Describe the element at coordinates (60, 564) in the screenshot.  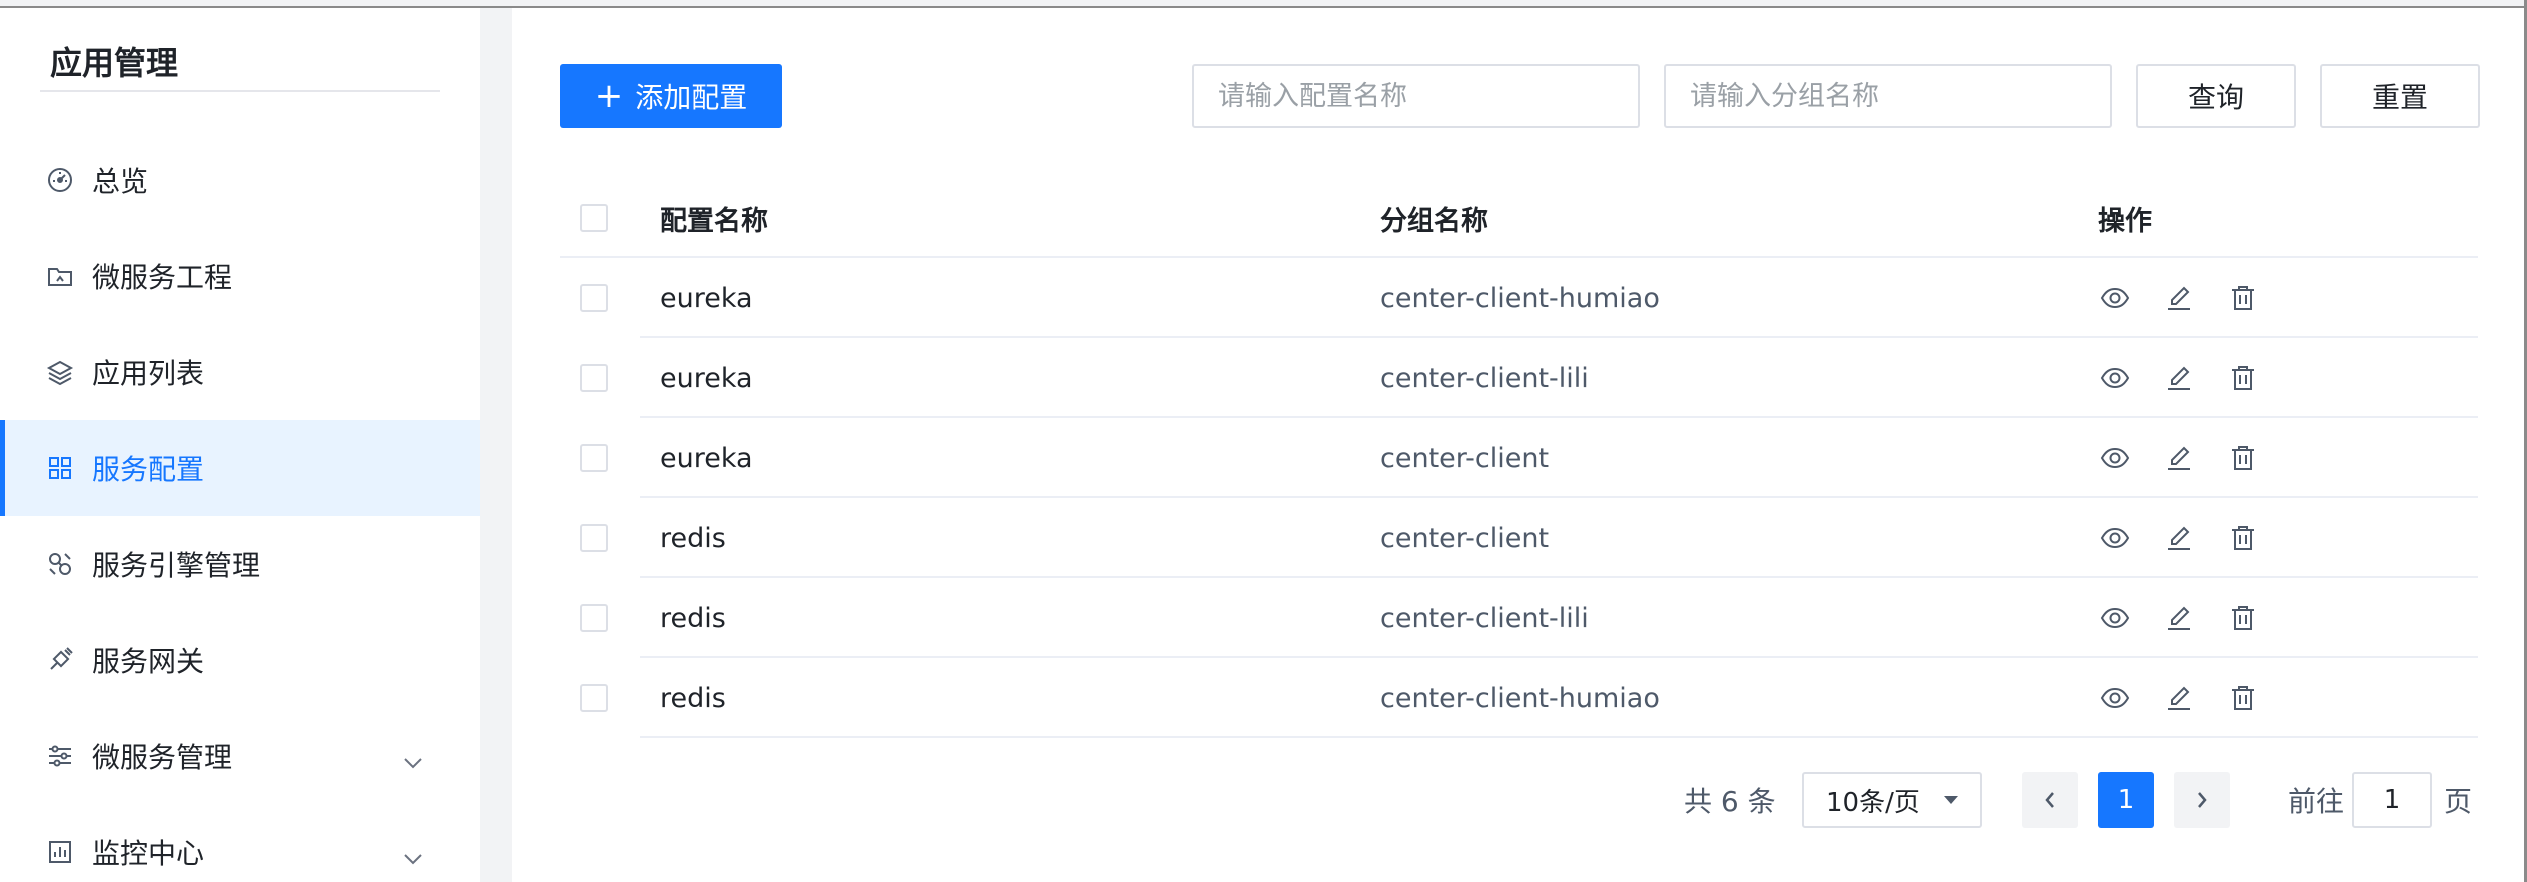
I see `engine-icon` at that location.